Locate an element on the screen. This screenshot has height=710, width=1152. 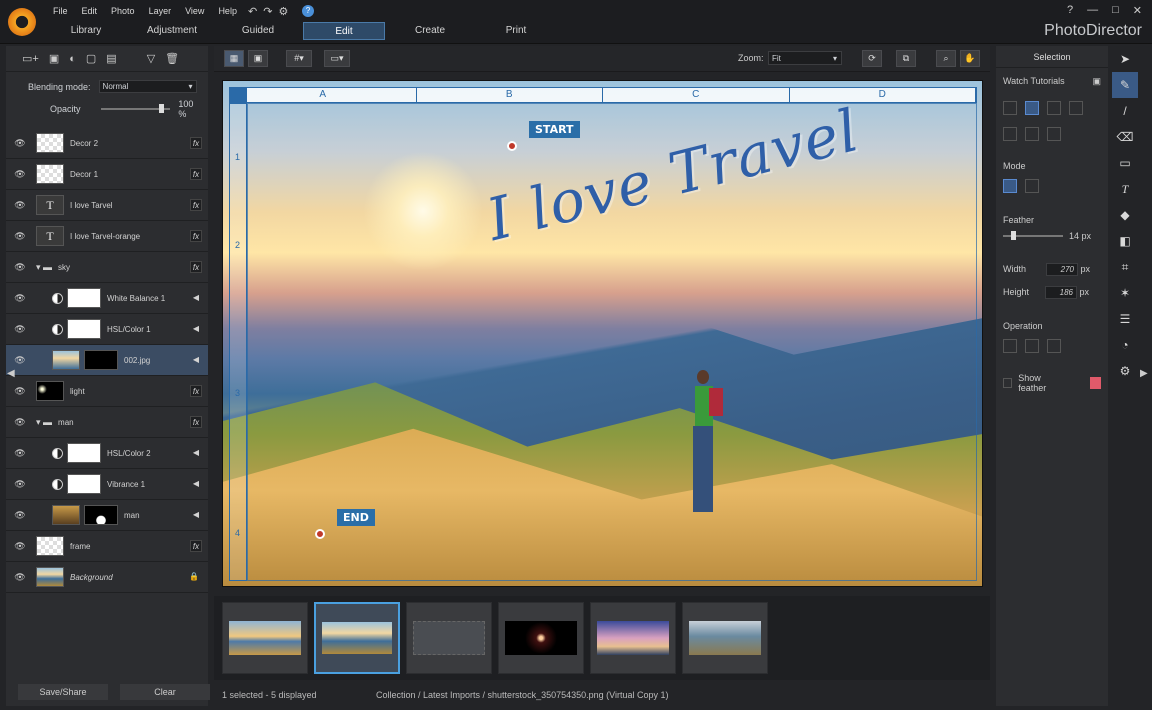
feather-color-swatch is located at coordinates (1095, 383).